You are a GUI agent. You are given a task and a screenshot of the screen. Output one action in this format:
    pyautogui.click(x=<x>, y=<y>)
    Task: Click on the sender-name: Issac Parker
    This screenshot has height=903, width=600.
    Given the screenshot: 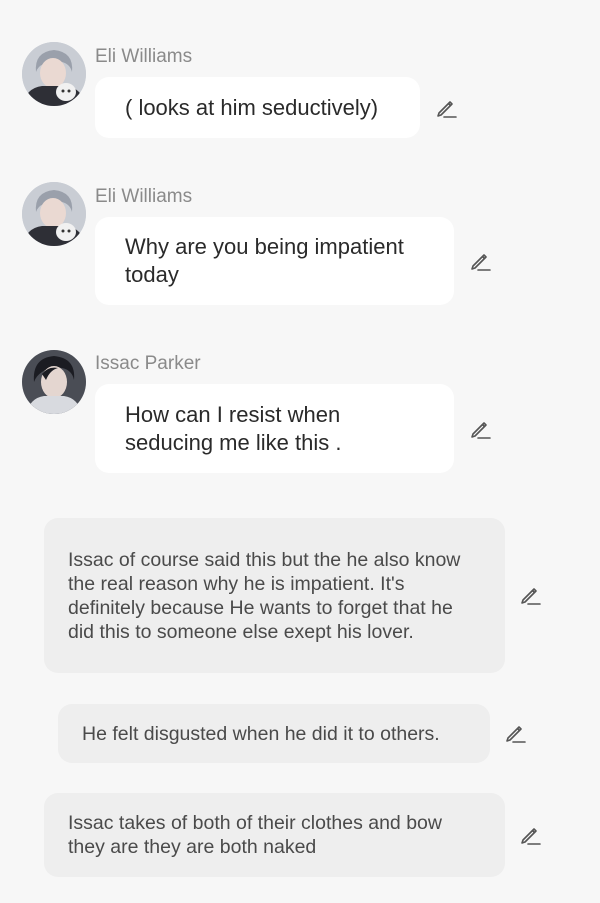 What is the action you would take?
    pyautogui.click(x=148, y=363)
    